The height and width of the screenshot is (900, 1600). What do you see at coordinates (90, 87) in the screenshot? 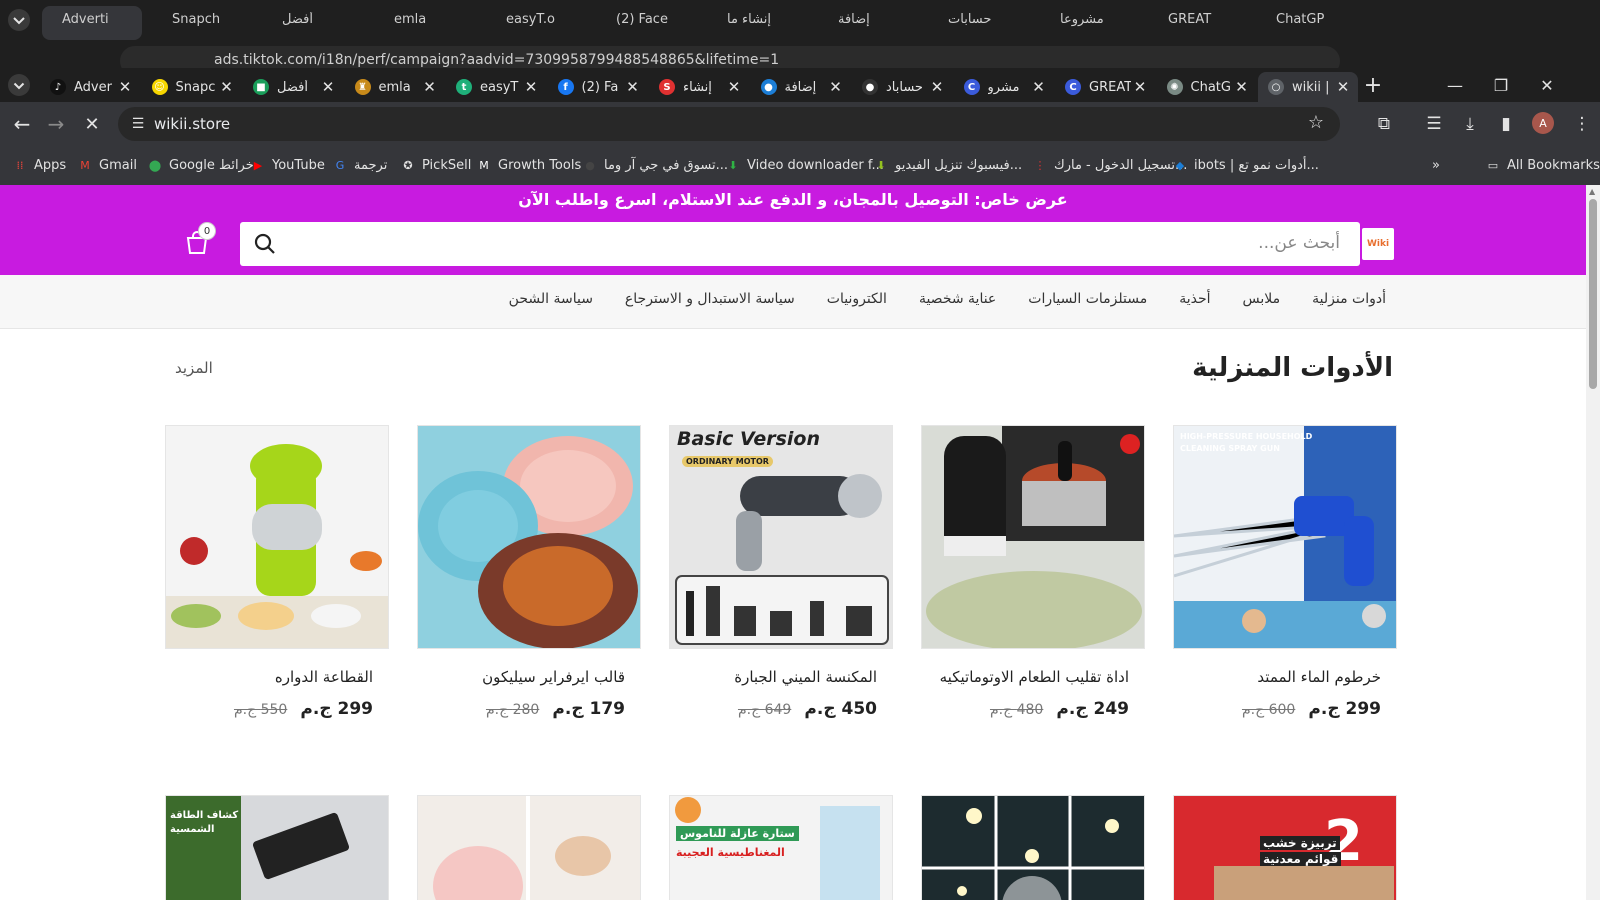
I see `browser-tab: ♪ Adver ✕` at bounding box center [90, 87].